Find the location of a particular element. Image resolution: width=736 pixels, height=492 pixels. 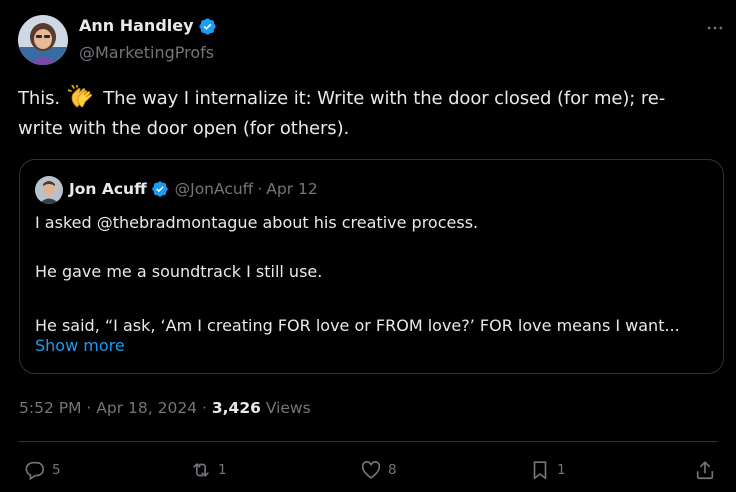

views-label: Views is located at coordinates (288, 408).